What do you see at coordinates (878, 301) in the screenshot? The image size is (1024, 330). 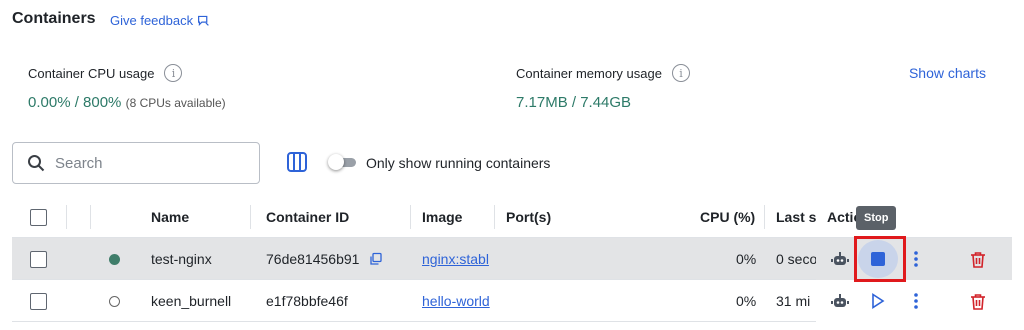 I see `start-icon` at bounding box center [878, 301].